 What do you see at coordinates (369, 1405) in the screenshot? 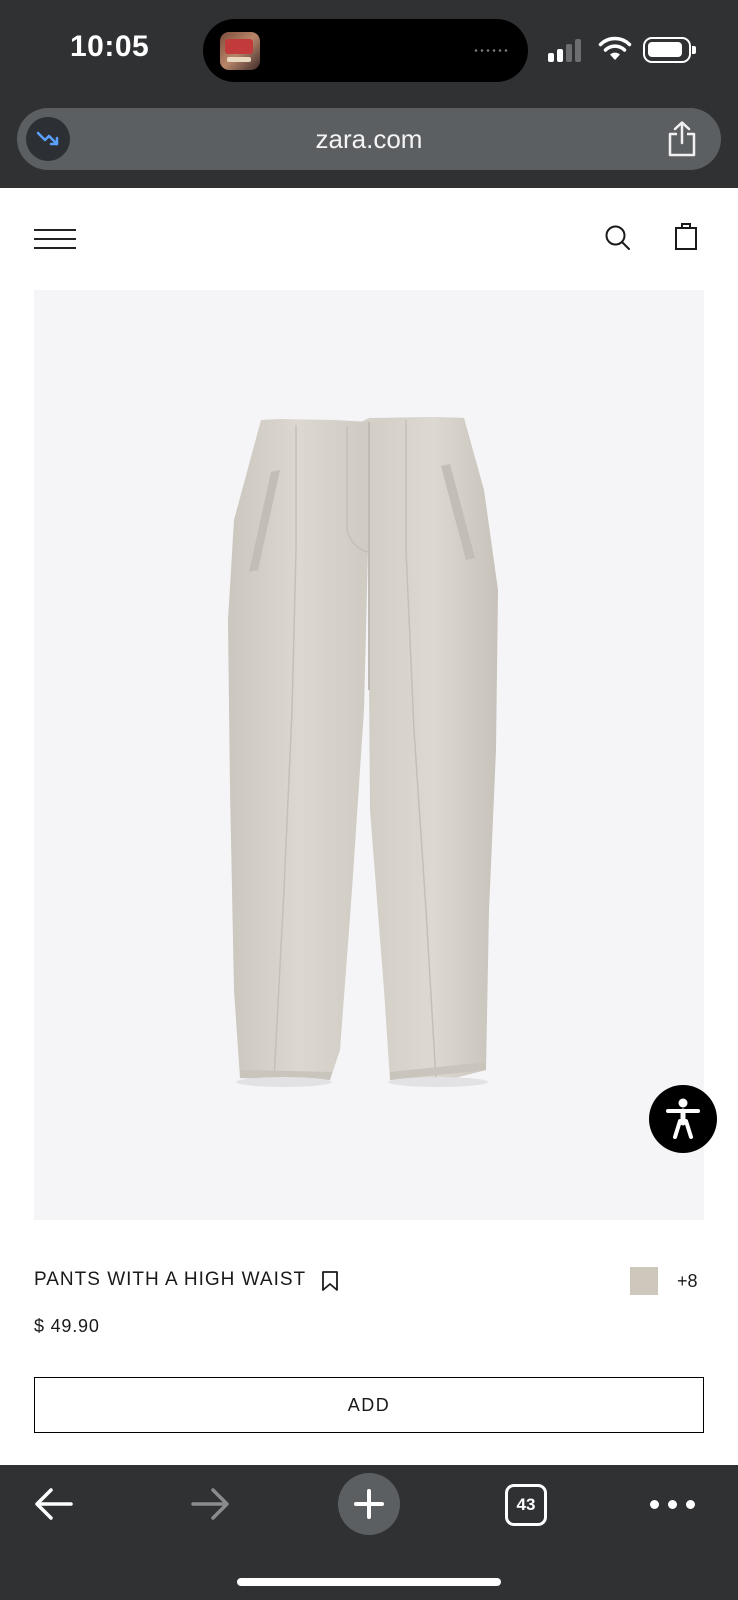
I see `add-to-bag-button: ADD` at bounding box center [369, 1405].